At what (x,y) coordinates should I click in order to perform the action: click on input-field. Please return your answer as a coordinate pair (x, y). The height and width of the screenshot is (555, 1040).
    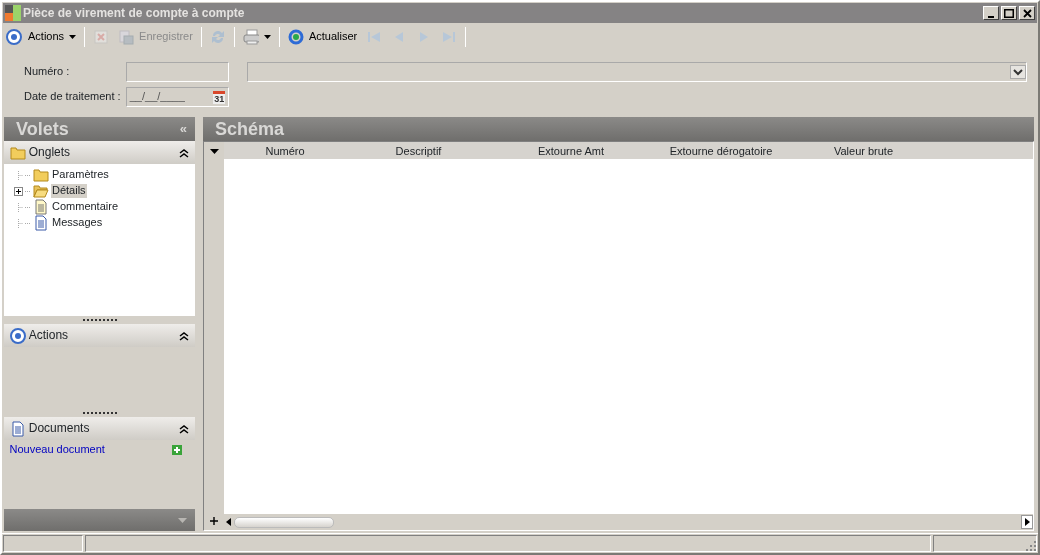
    Looking at the image, I should click on (177, 72).